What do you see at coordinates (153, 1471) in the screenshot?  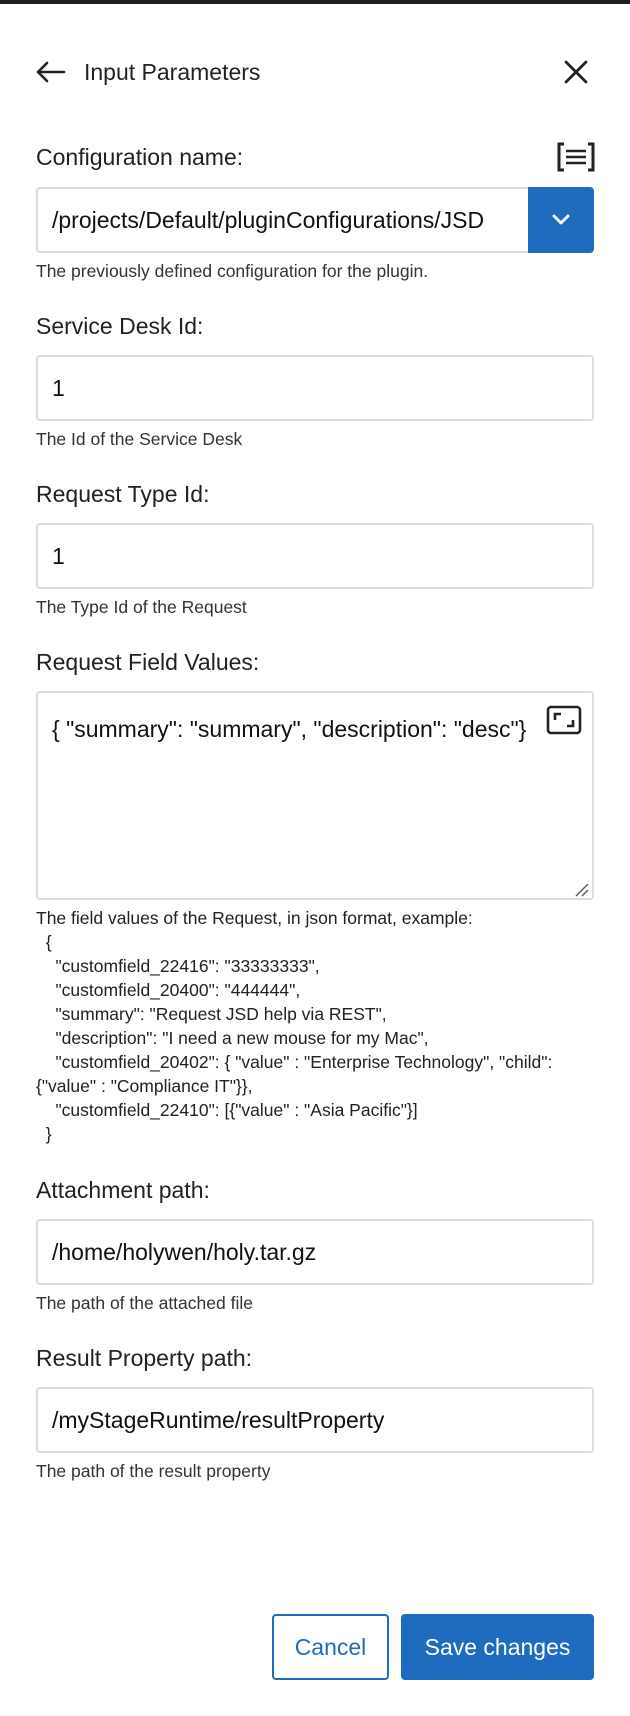 I see `result-property-help: The path of the result property` at bounding box center [153, 1471].